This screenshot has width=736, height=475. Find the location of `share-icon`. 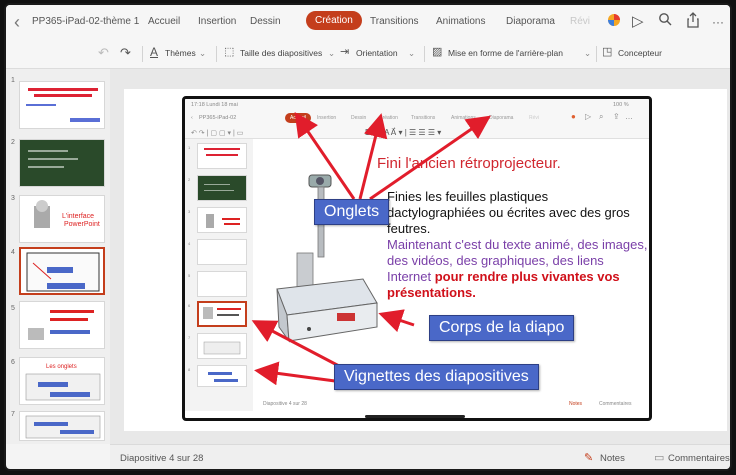

share-icon is located at coordinates (693, 22).